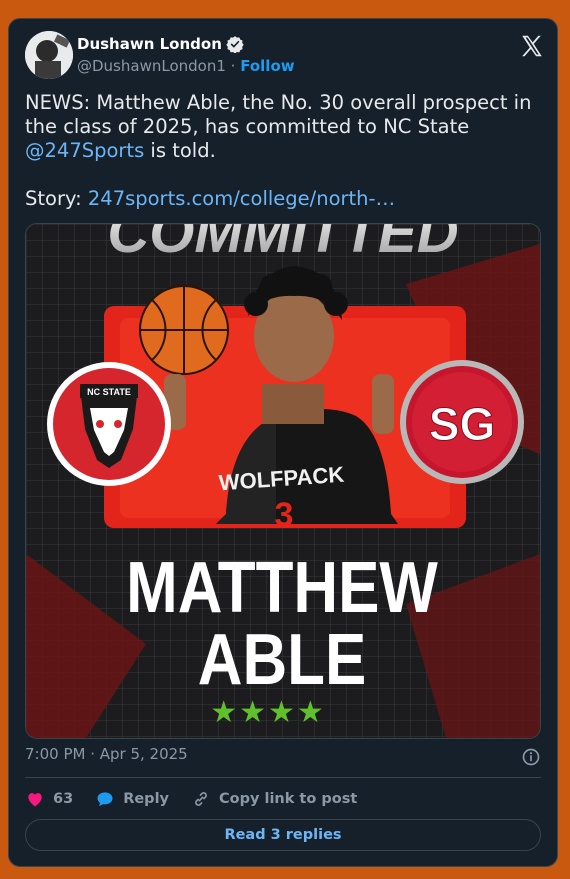 This screenshot has width=570, height=879. I want to click on jersey-number: 3, so click(284, 515).